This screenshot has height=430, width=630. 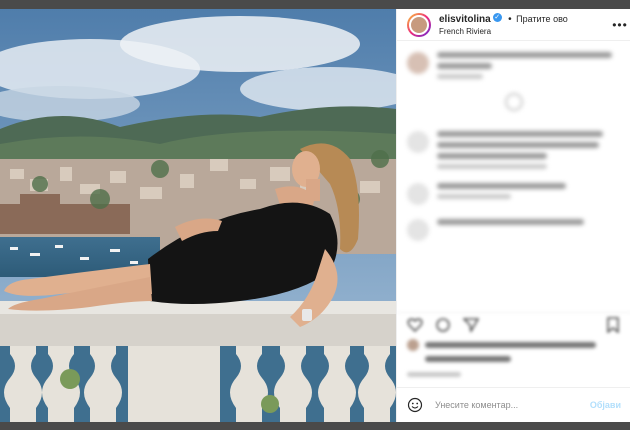 I want to click on share-icon, so click(x=471, y=325).